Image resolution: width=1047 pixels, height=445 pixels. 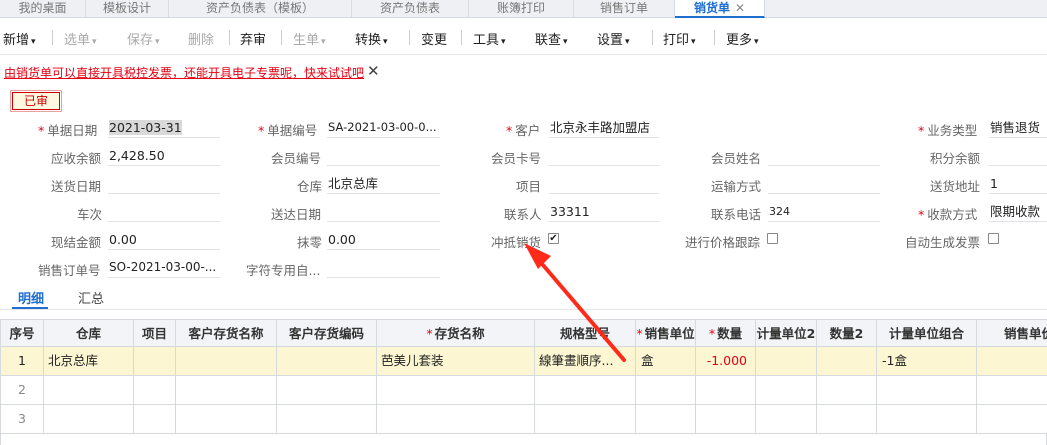 What do you see at coordinates (772, 238) in the screenshot?
I see `price-track-checkbox` at bounding box center [772, 238].